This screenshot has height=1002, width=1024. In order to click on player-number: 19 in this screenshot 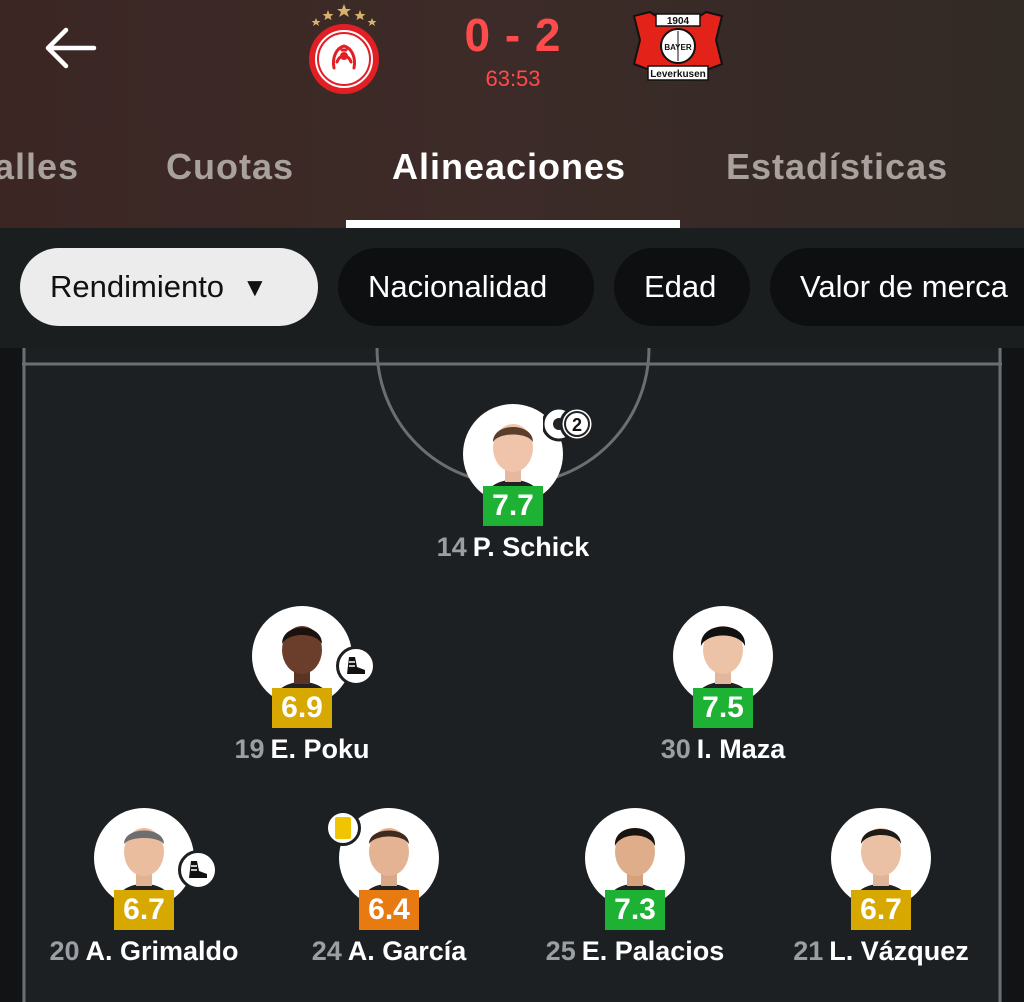, I will do `click(249, 749)`.